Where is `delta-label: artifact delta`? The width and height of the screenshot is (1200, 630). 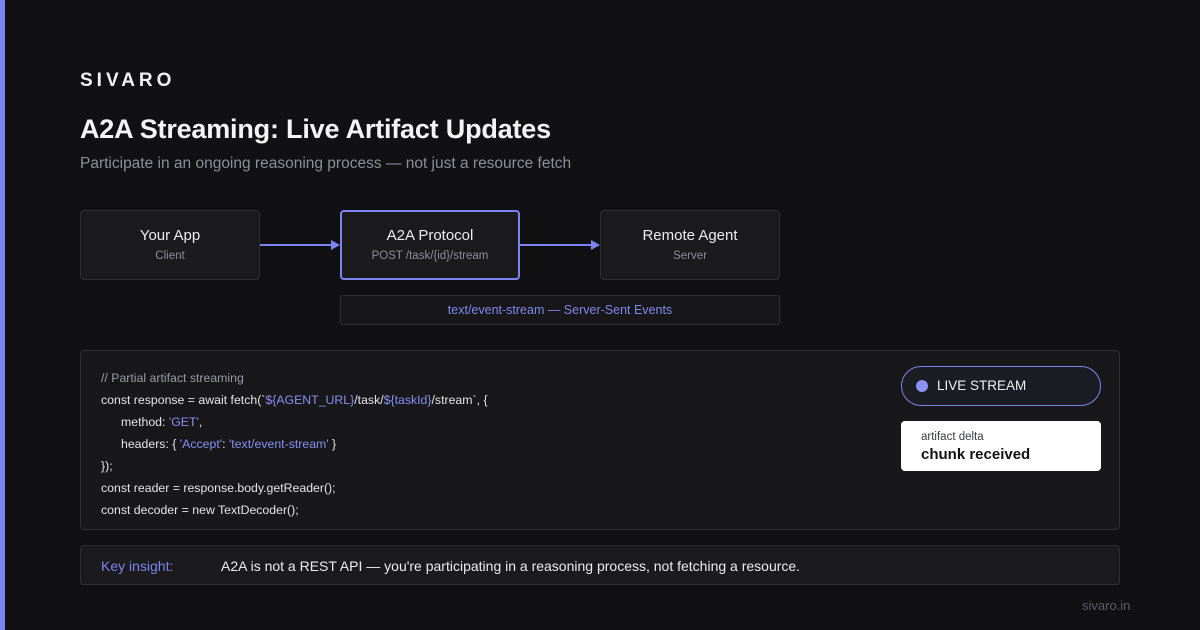
delta-label: artifact delta is located at coordinates (952, 437).